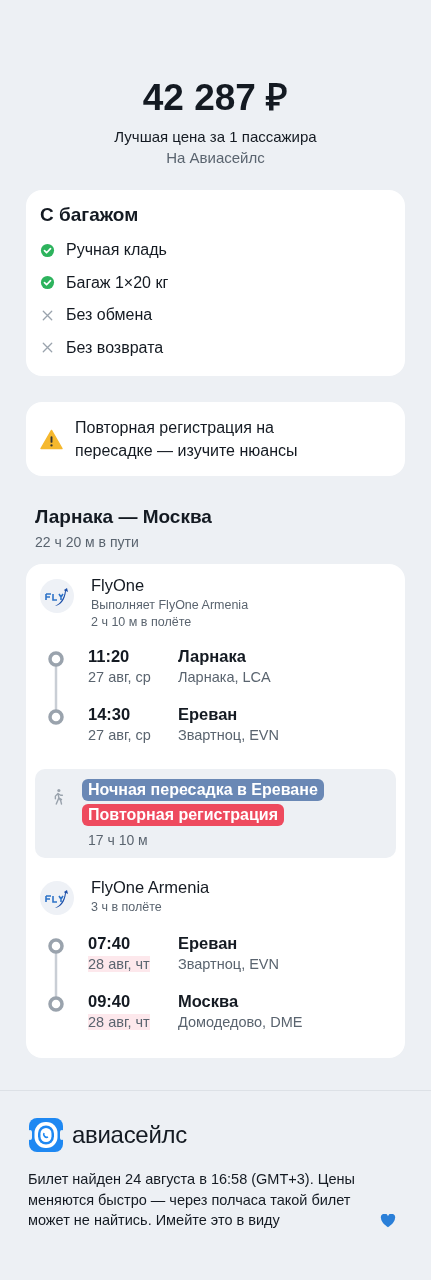 Image resolution: width=431 pixels, height=1280 pixels. What do you see at coordinates (117, 282) in the screenshot?
I see `baggage-option: Багаж 1×20 кг` at bounding box center [117, 282].